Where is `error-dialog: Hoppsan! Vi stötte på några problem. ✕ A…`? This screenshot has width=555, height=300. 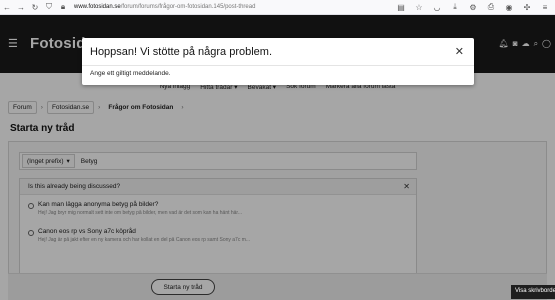 error-dialog: Hoppsan! Vi stötte på några problem. ✕ A… is located at coordinates (278, 61).